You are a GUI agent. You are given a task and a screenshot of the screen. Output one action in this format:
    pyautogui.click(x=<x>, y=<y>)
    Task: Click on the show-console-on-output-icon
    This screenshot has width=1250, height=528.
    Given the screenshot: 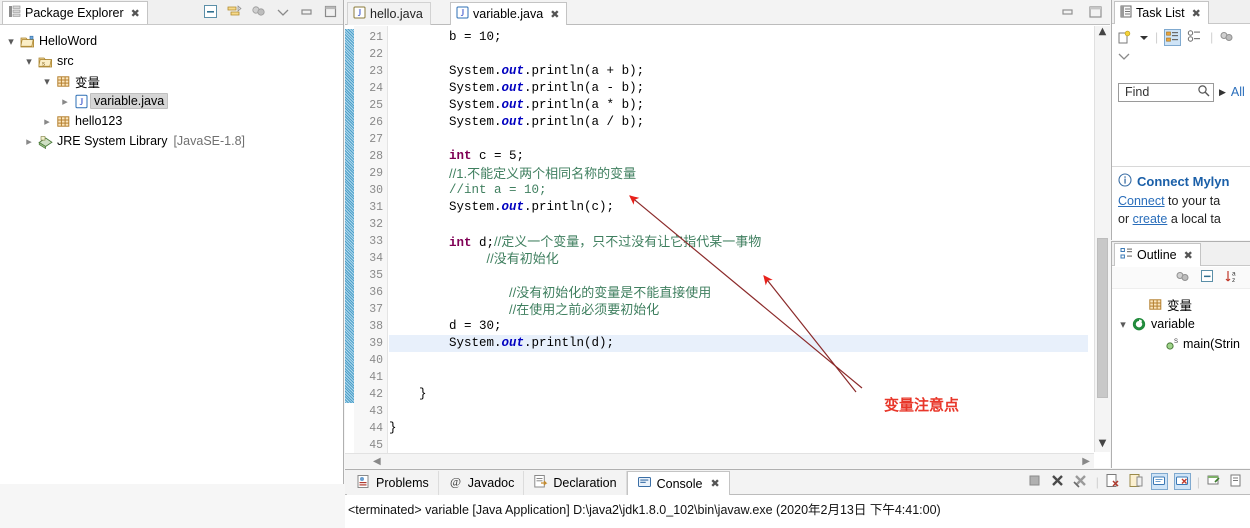 What is the action you would take?
    pyautogui.click(x=1159, y=481)
    